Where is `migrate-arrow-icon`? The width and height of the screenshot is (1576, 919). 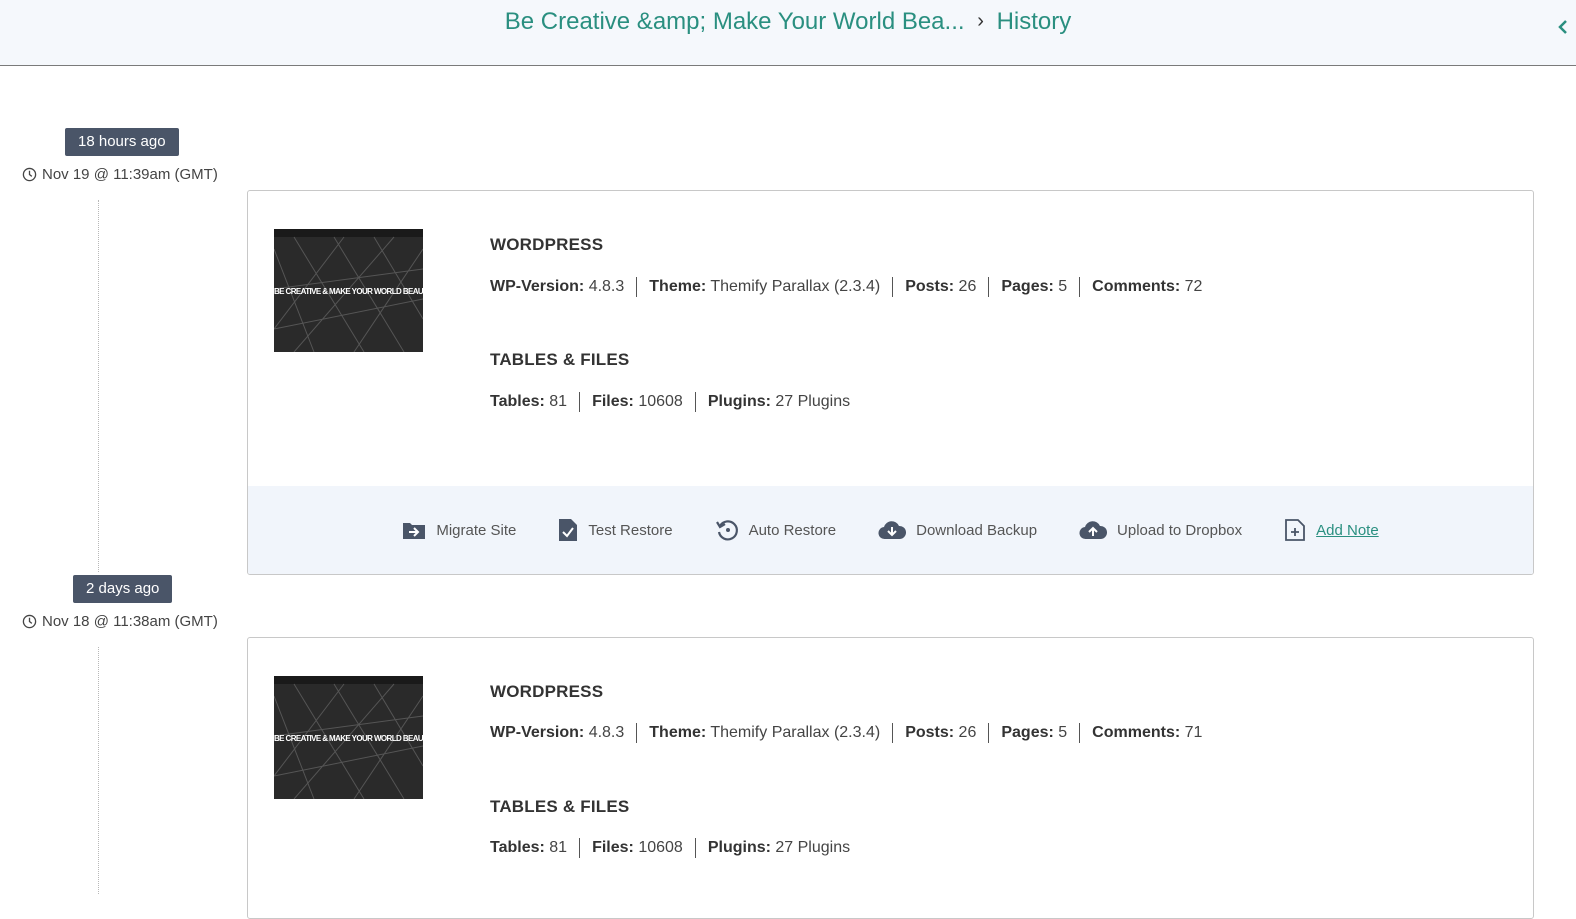 migrate-arrow-icon is located at coordinates (414, 531).